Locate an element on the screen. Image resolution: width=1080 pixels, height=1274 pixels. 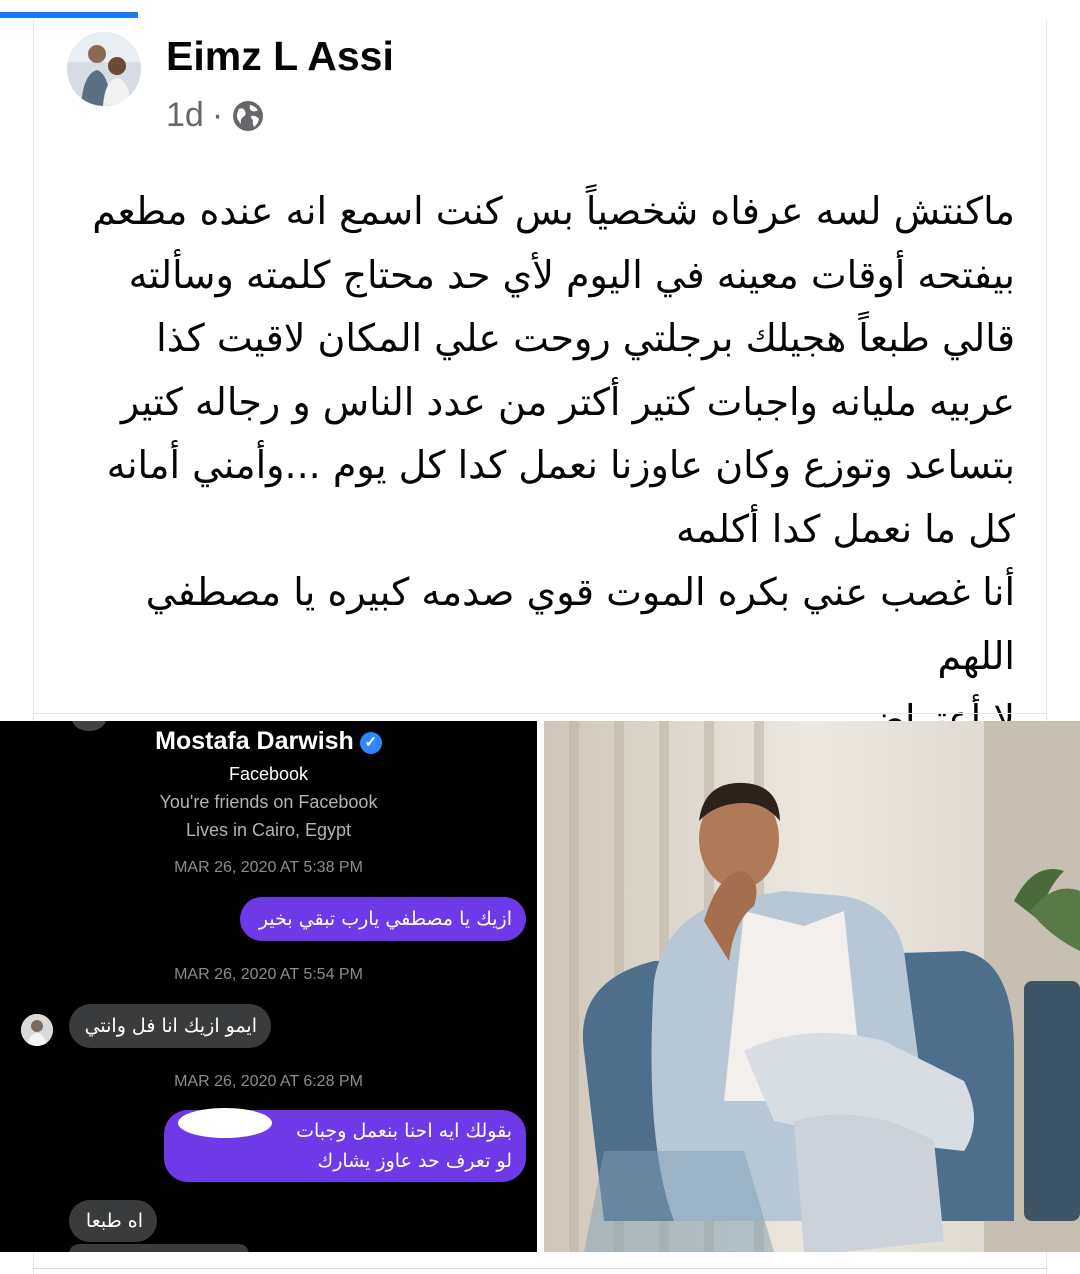
sender-avatar is located at coordinates (37, 1030).